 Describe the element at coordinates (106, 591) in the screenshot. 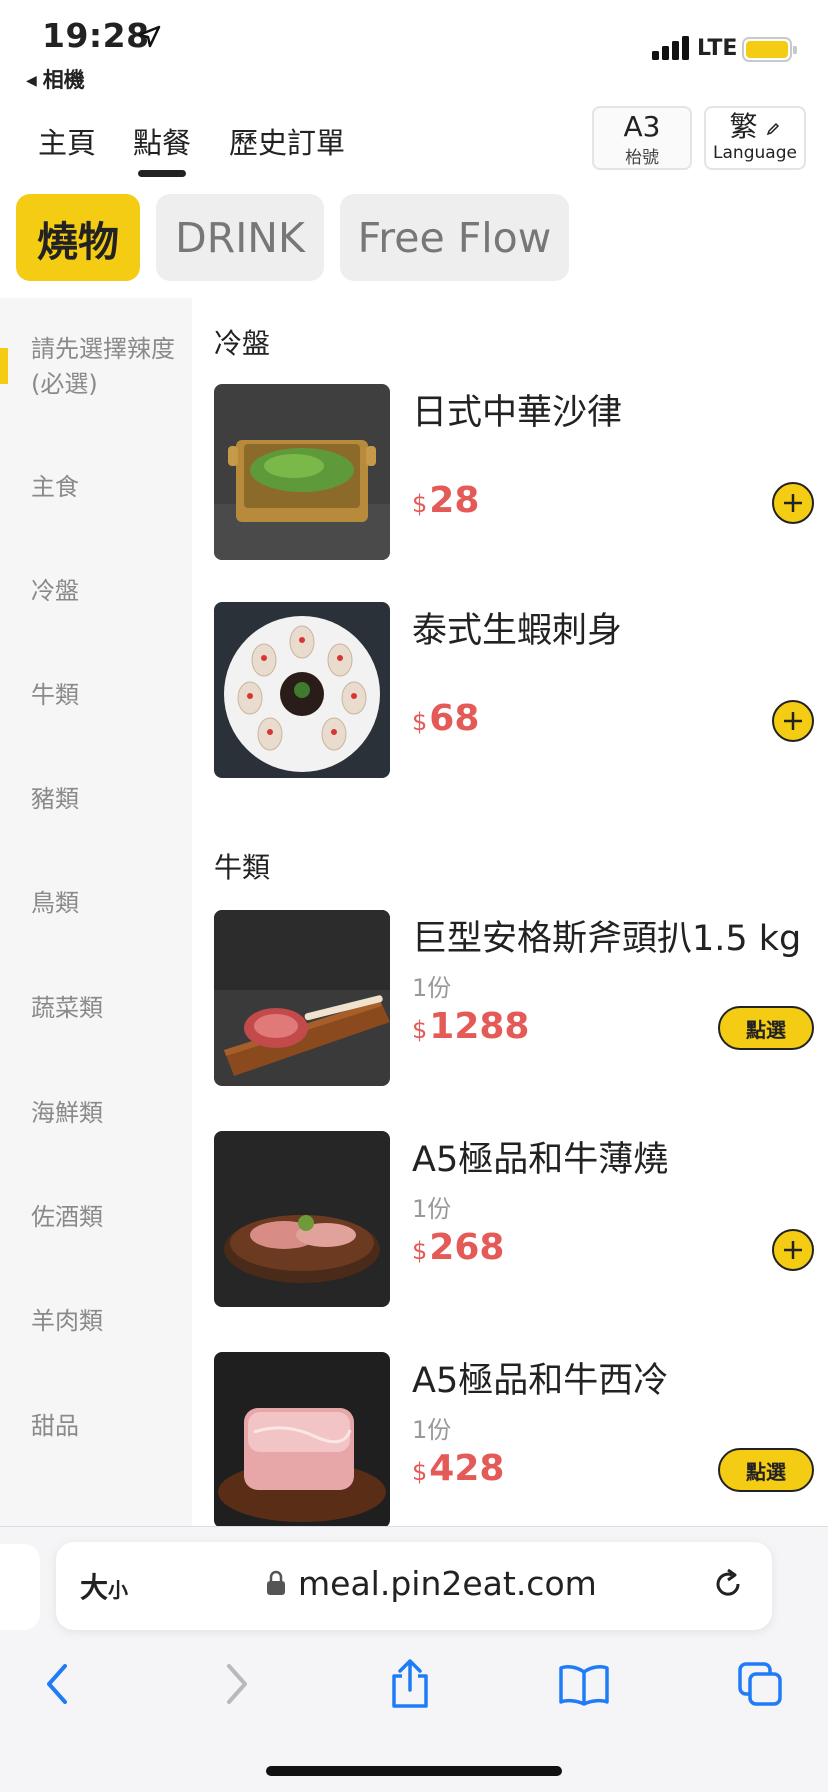

I see `sidebar-item-cold-dishes: 冷盤` at that location.